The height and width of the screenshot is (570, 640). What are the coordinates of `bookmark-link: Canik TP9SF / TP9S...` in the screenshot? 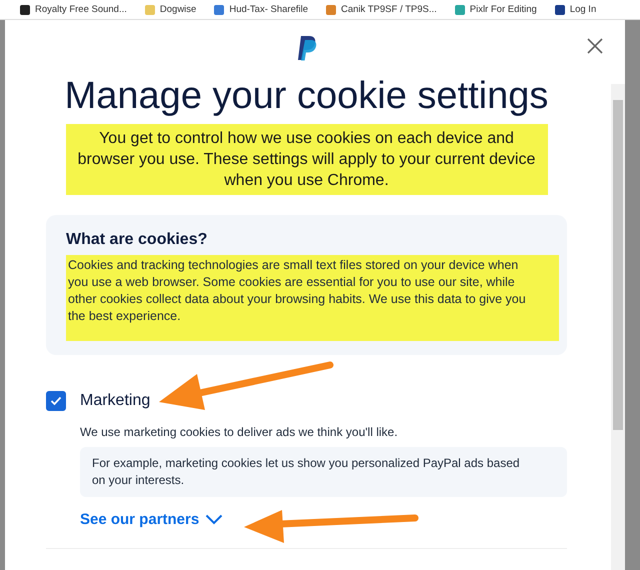 It's located at (389, 9).